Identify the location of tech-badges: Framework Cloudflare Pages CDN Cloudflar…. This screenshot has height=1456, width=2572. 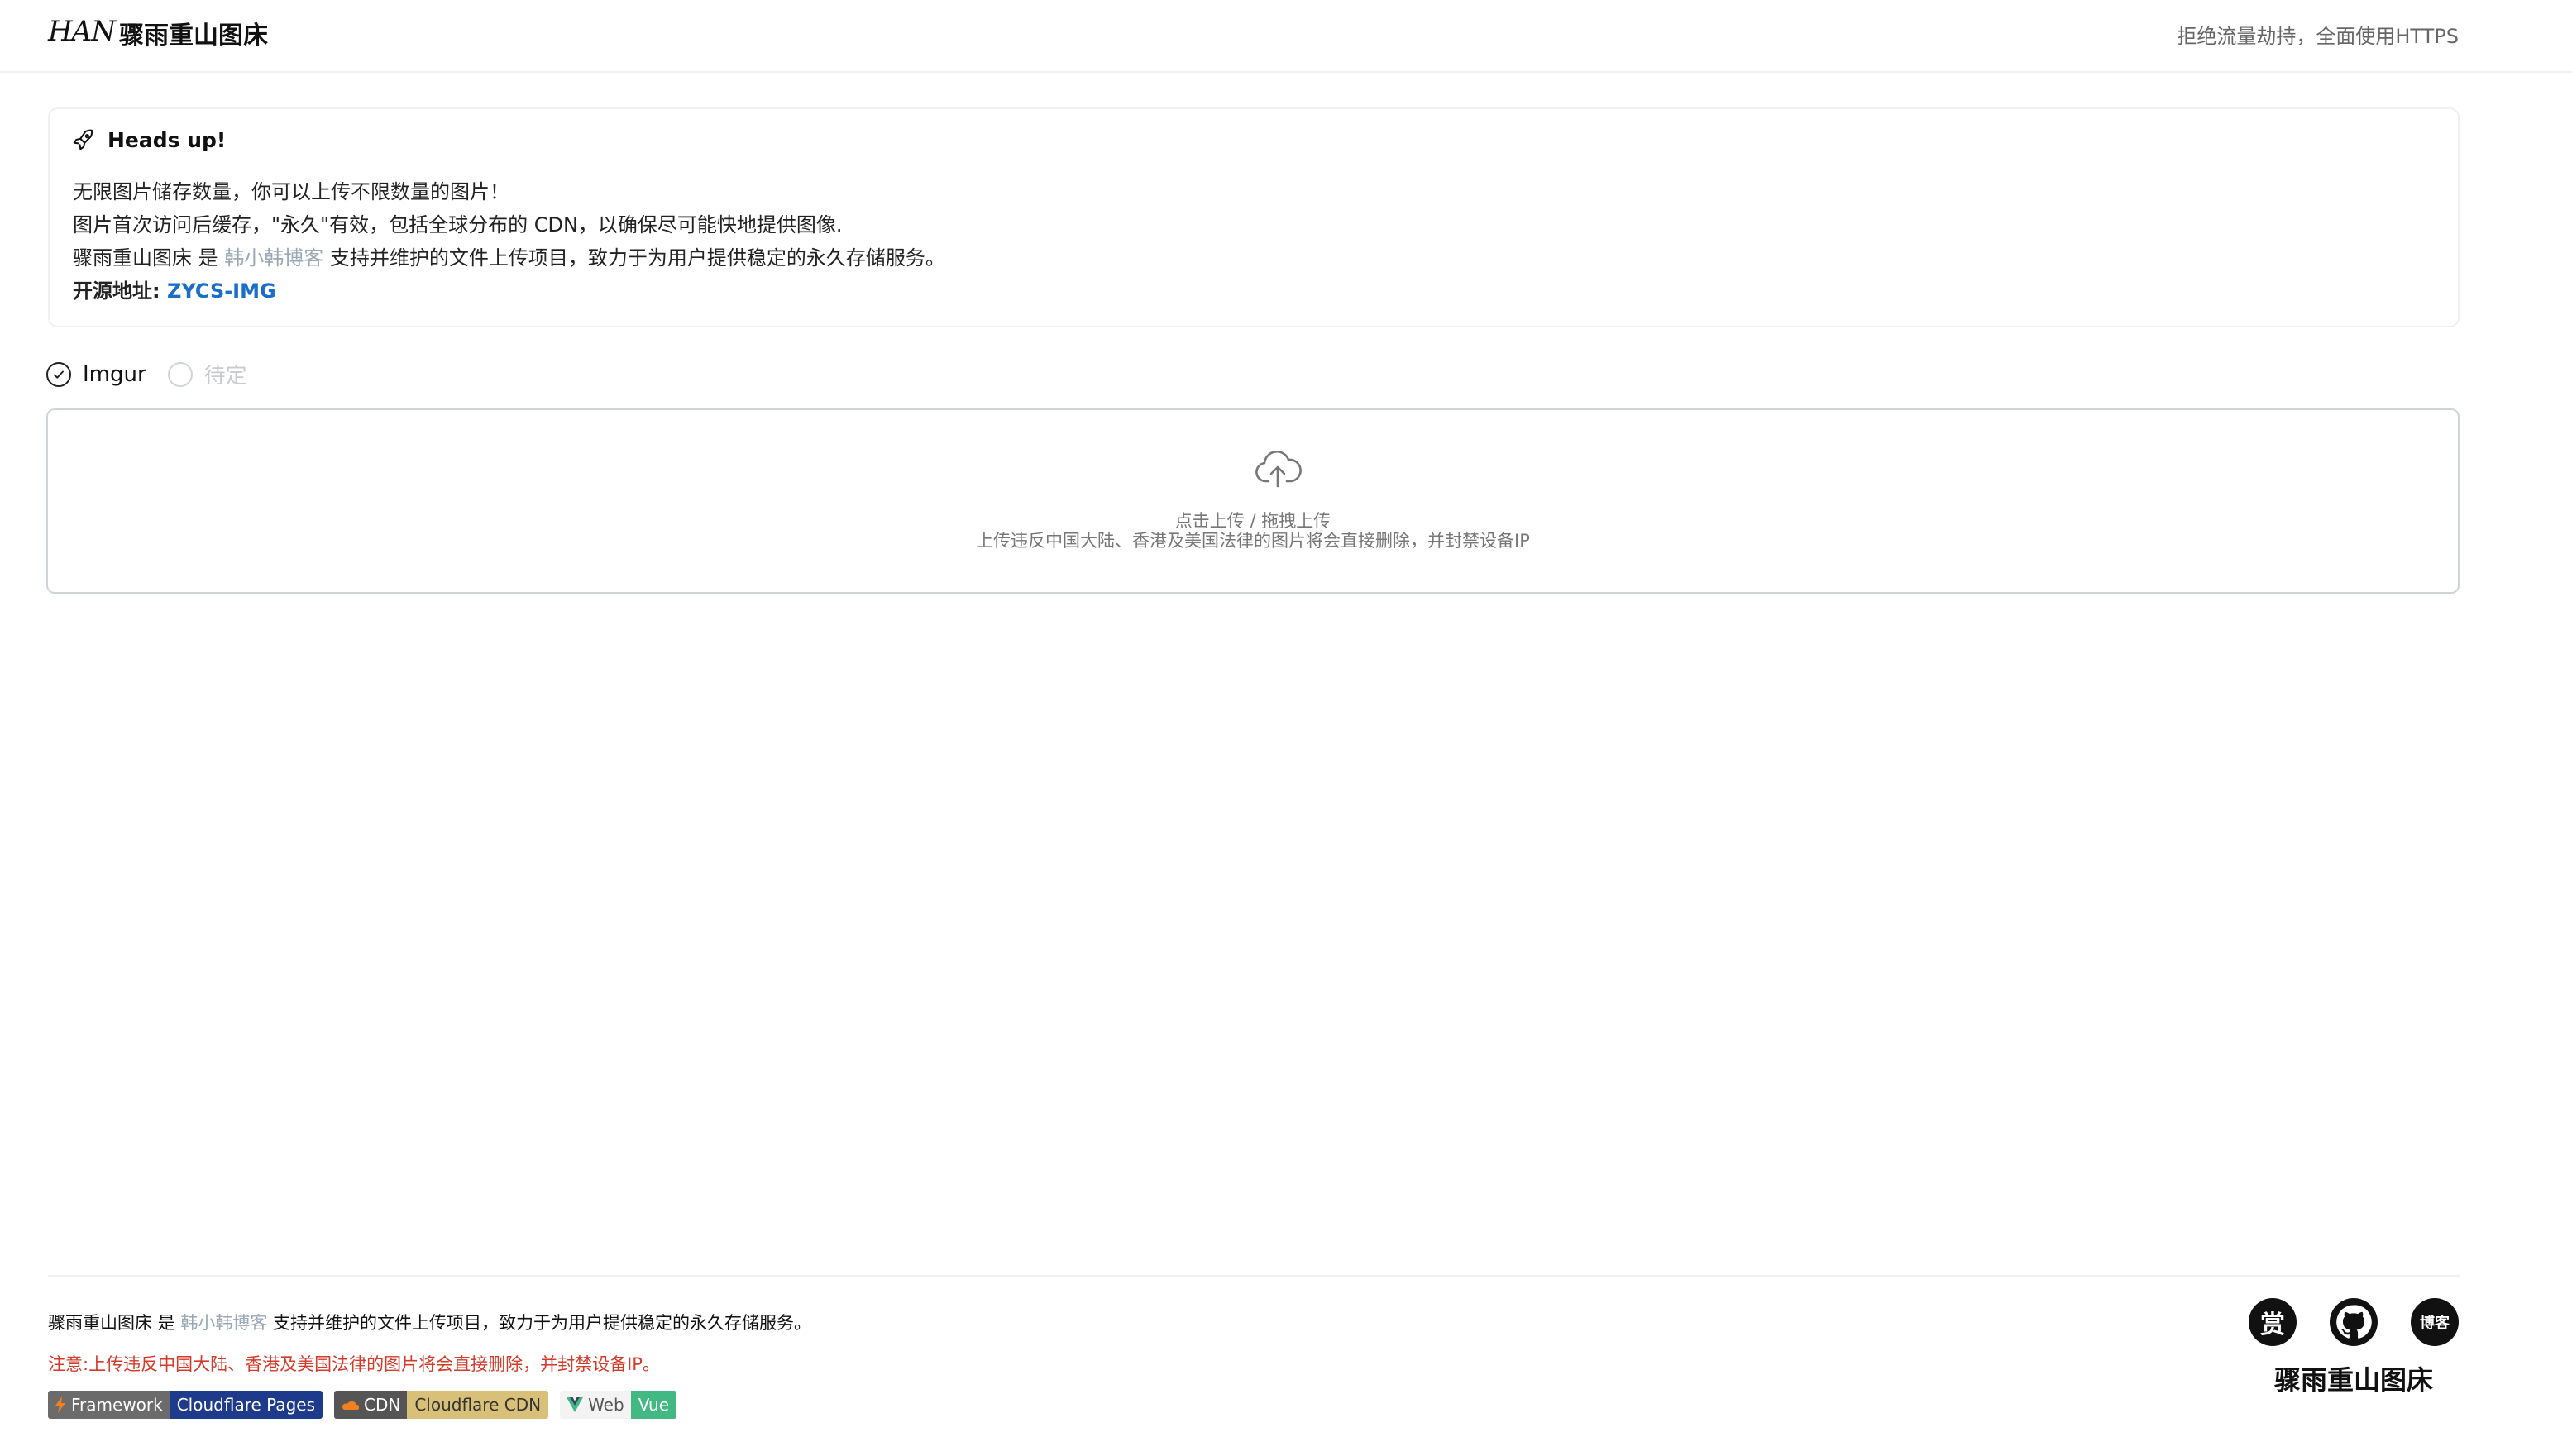
(362, 1405).